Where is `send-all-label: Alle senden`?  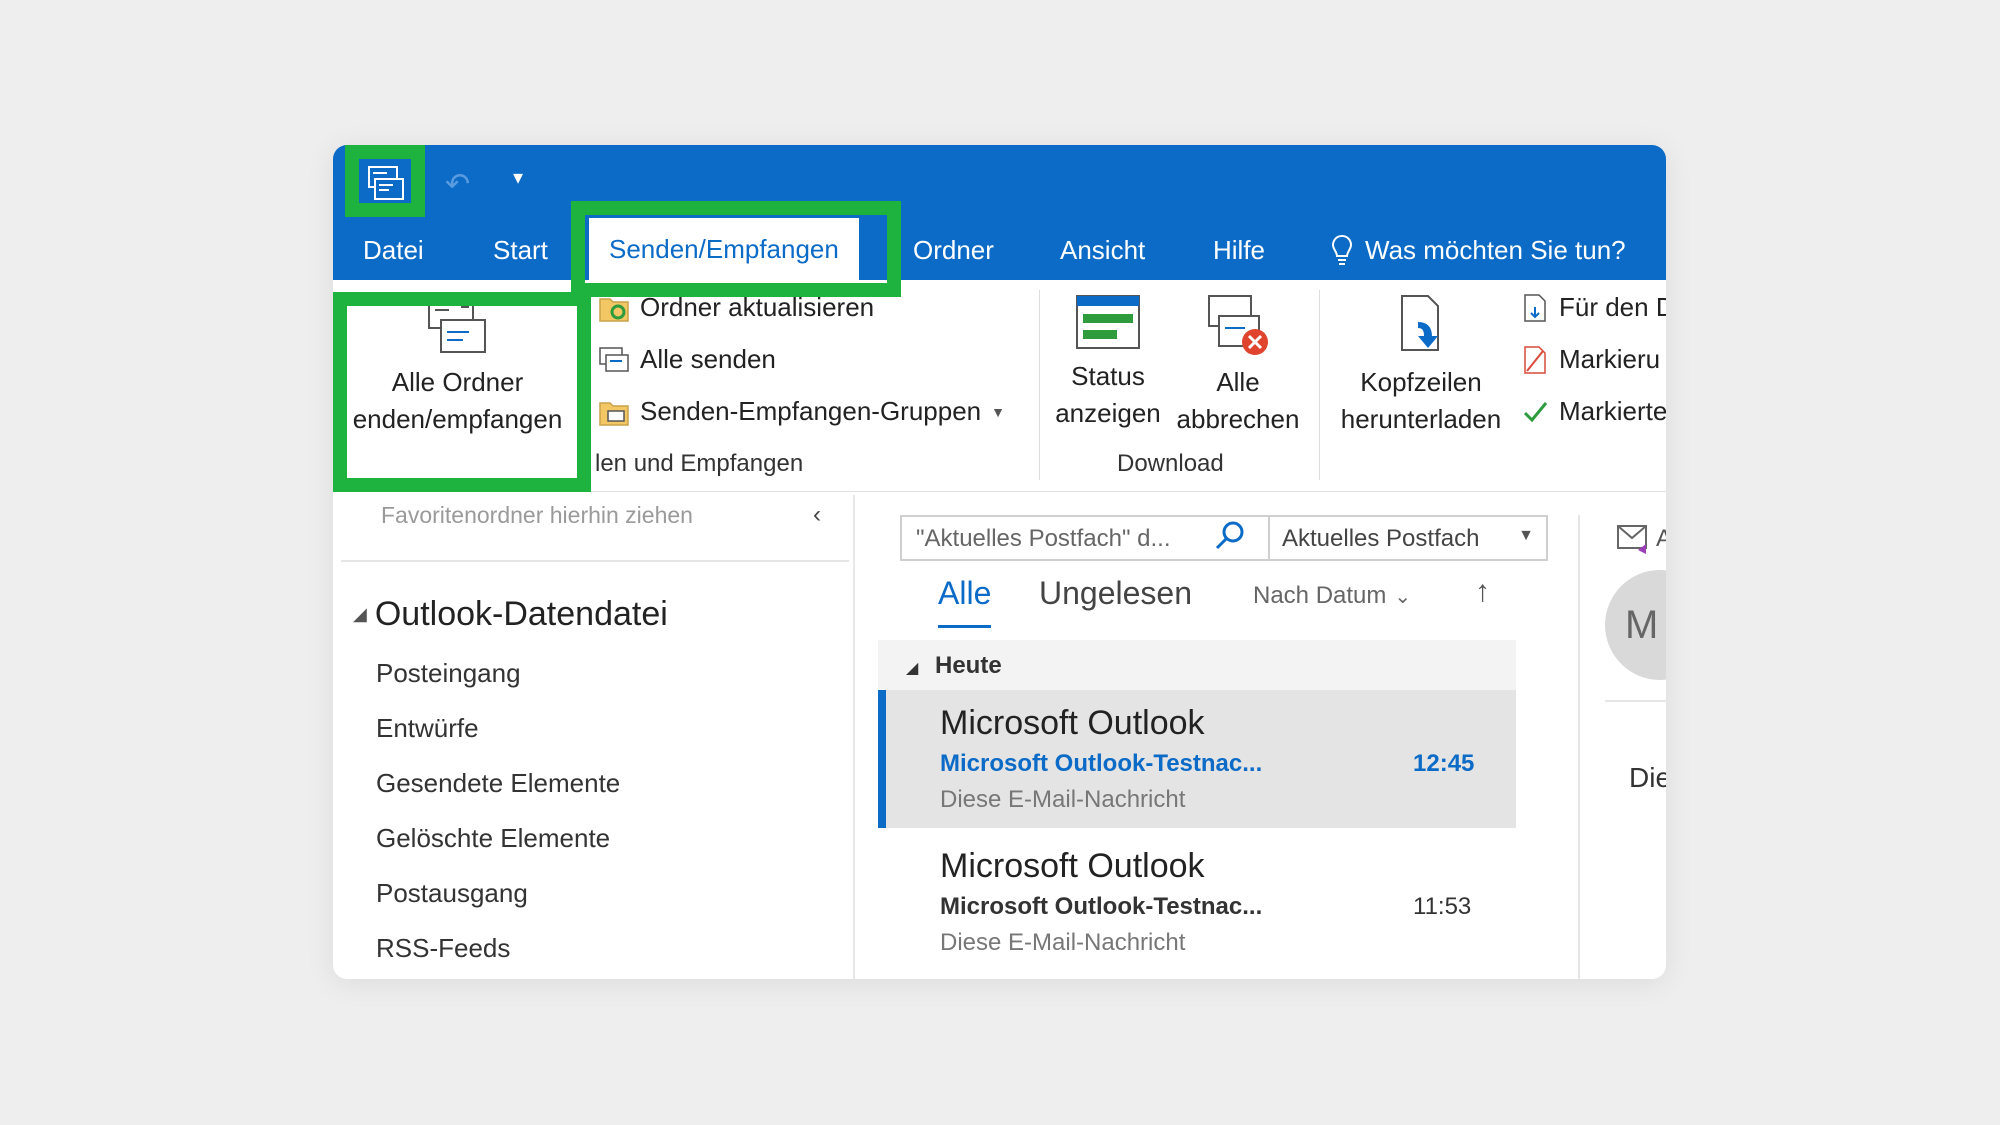 send-all-label: Alle senden is located at coordinates (708, 359).